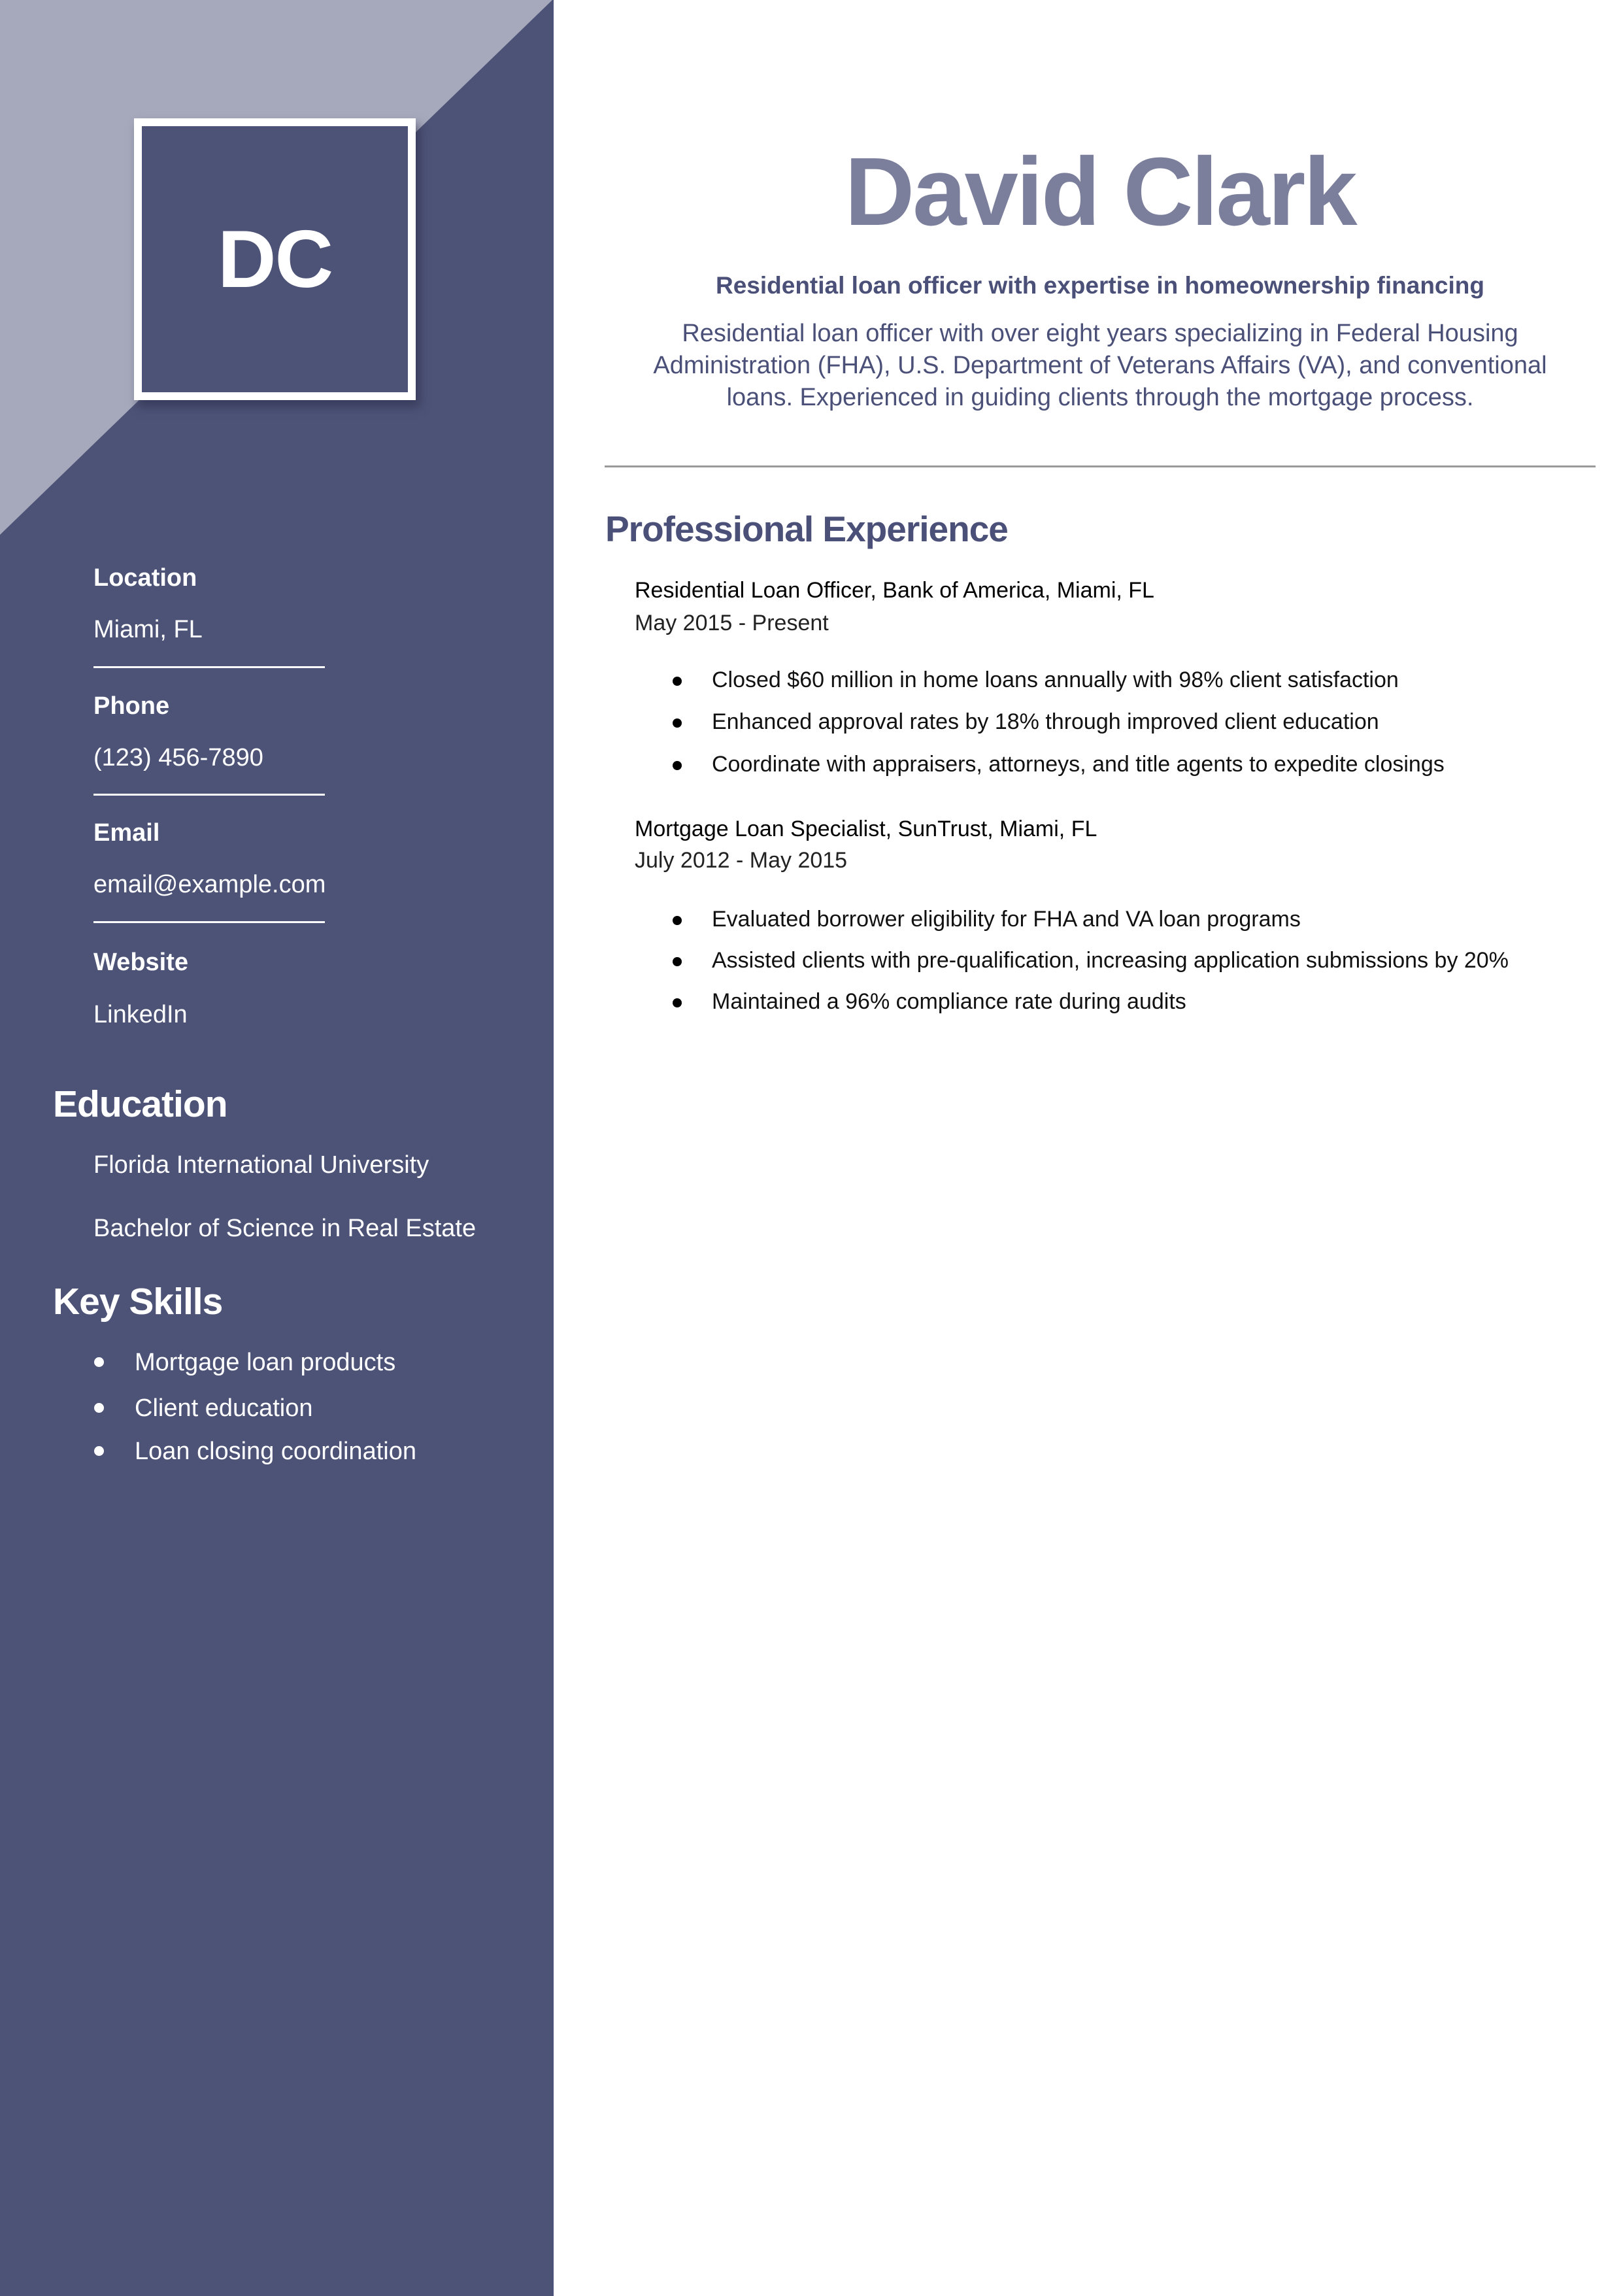 The width and height of the screenshot is (1623, 2296). Describe the element at coordinates (138, 1302) in the screenshot. I see `skills-heading: Key Skills` at that location.